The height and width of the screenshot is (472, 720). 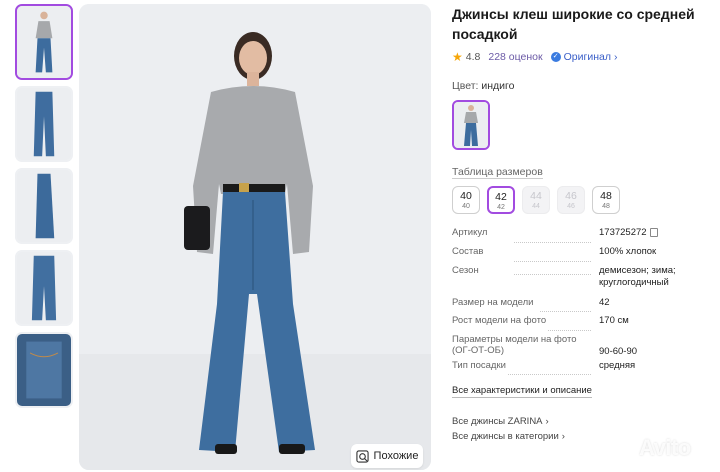 What do you see at coordinates (665, 447) in the screenshot?
I see `watermark-text: Avito` at bounding box center [665, 447].